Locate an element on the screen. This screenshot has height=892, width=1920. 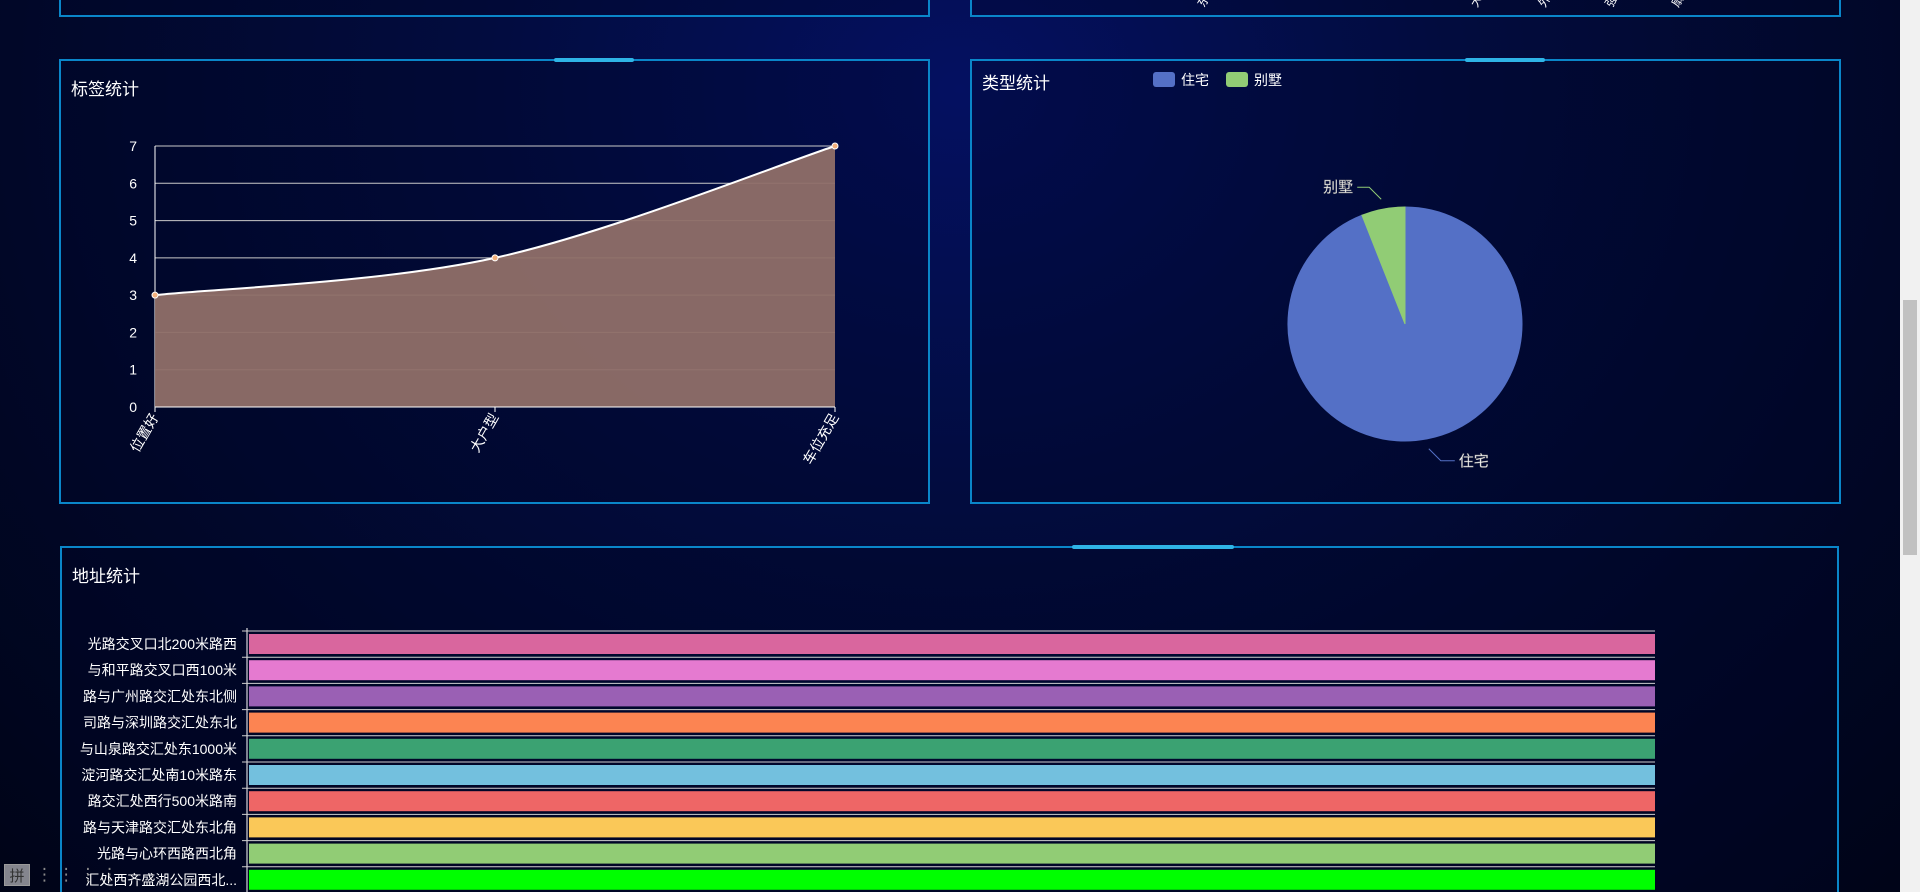
top-panel-axis-fragments: 东 大 外 强 扇 is located at coordinates (1440, 5).